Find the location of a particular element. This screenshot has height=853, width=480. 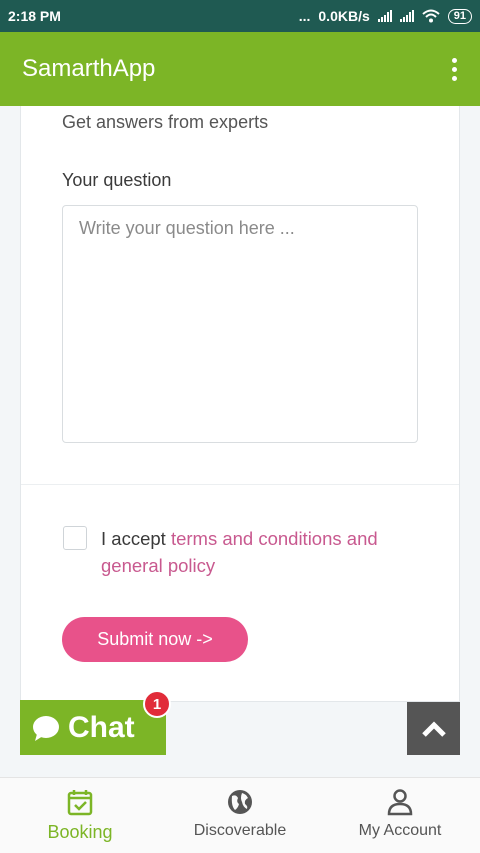

nav-item-booking: Booking is located at coordinates (80, 815).